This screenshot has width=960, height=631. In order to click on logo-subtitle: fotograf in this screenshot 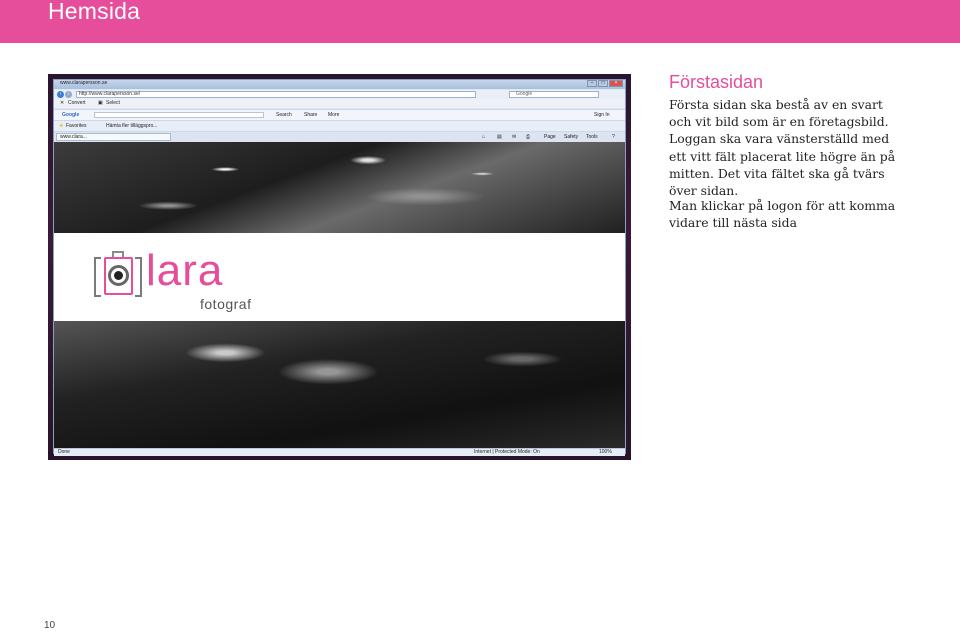, I will do `click(226, 304)`.